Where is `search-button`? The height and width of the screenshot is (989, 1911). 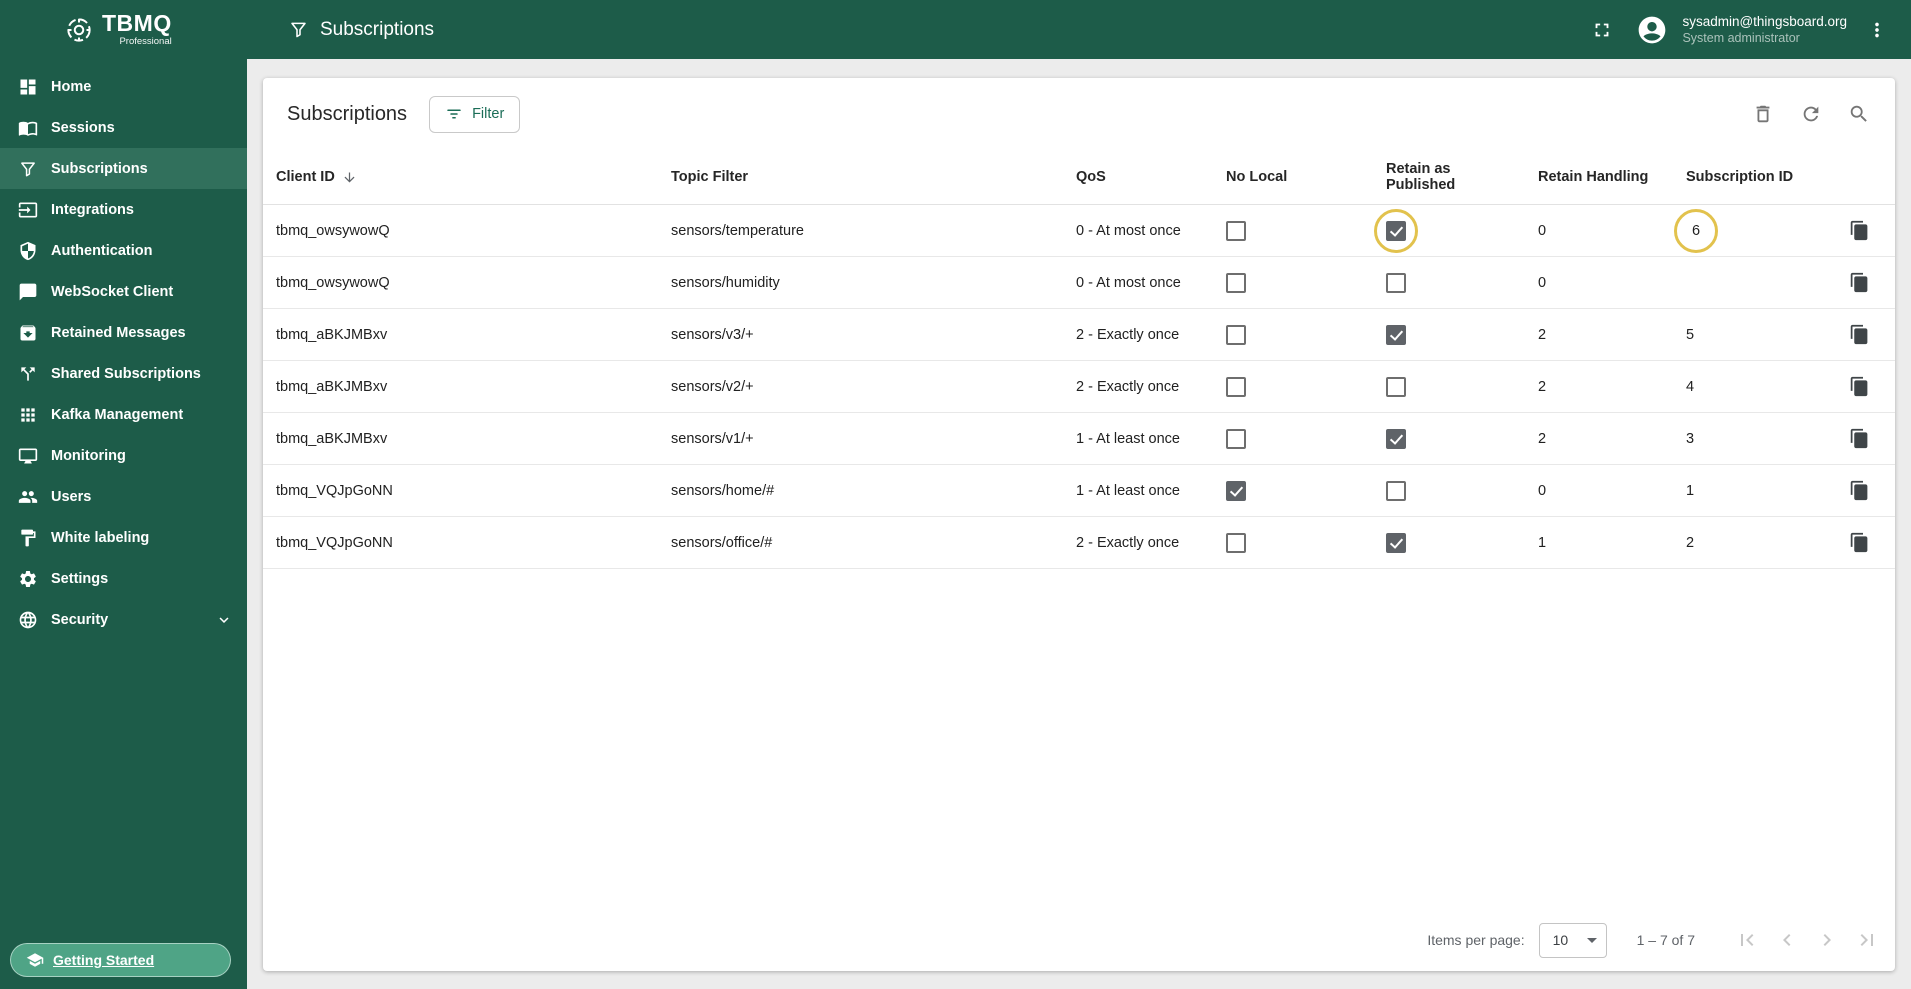 search-button is located at coordinates (1859, 114).